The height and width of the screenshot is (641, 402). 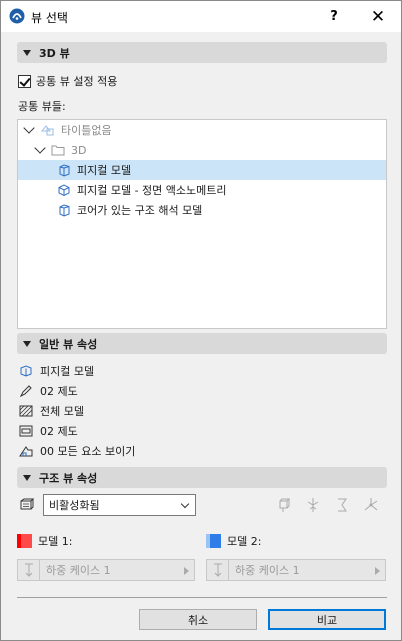 What do you see at coordinates (202, 477) in the screenshot?
I see `section-header-structural-view-properties: 구조 뷰 속성` at bounding box center [202, 477].